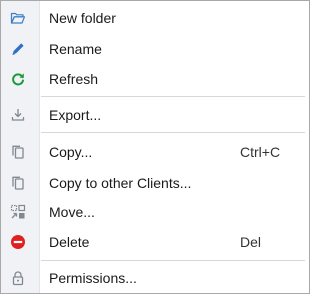 Image resolution: width=320 pixels, height=294 pixels. I want to click on menu-item-label: New folder, so click(82, 18).